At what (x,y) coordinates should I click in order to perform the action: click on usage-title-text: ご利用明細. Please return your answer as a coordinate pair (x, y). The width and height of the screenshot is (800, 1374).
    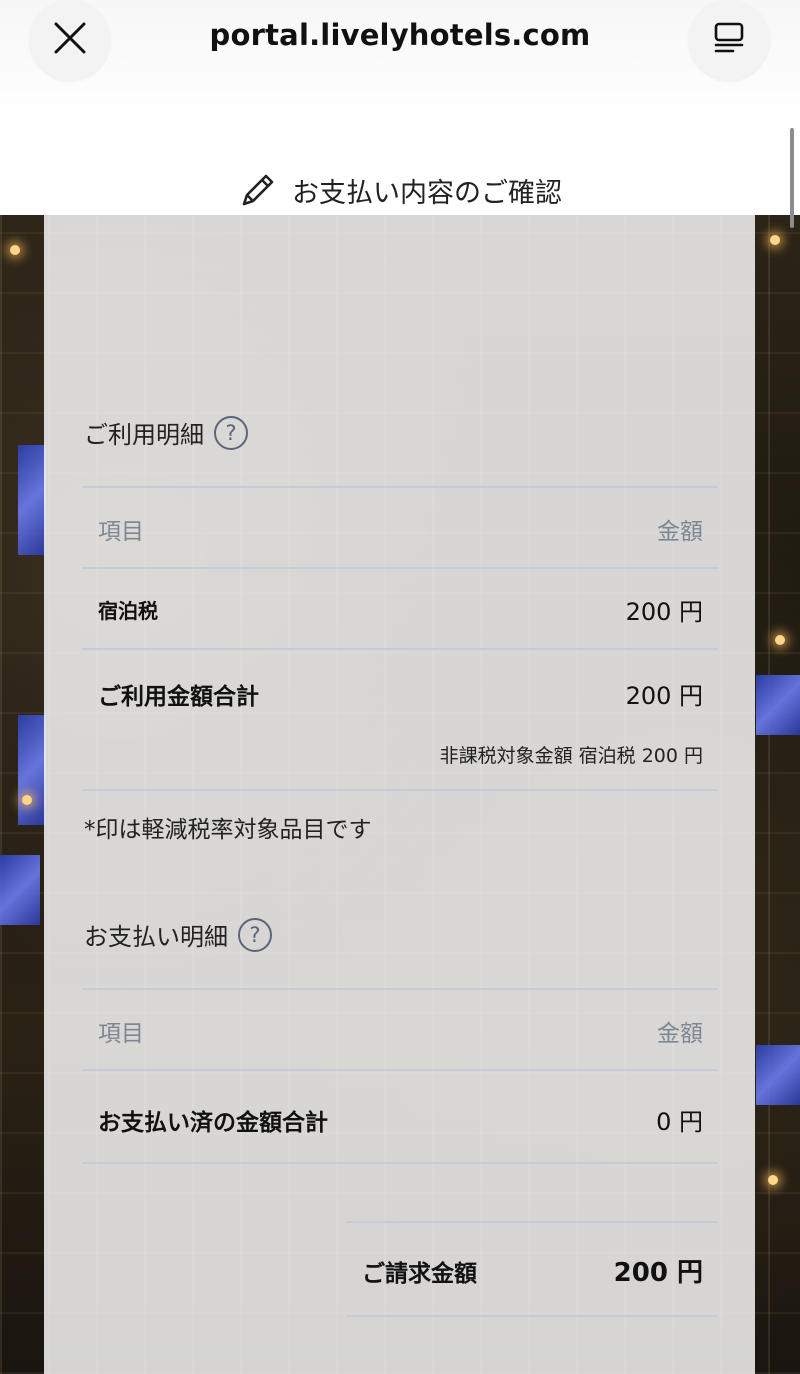
    Looking at the image, I should click on (144, 435).